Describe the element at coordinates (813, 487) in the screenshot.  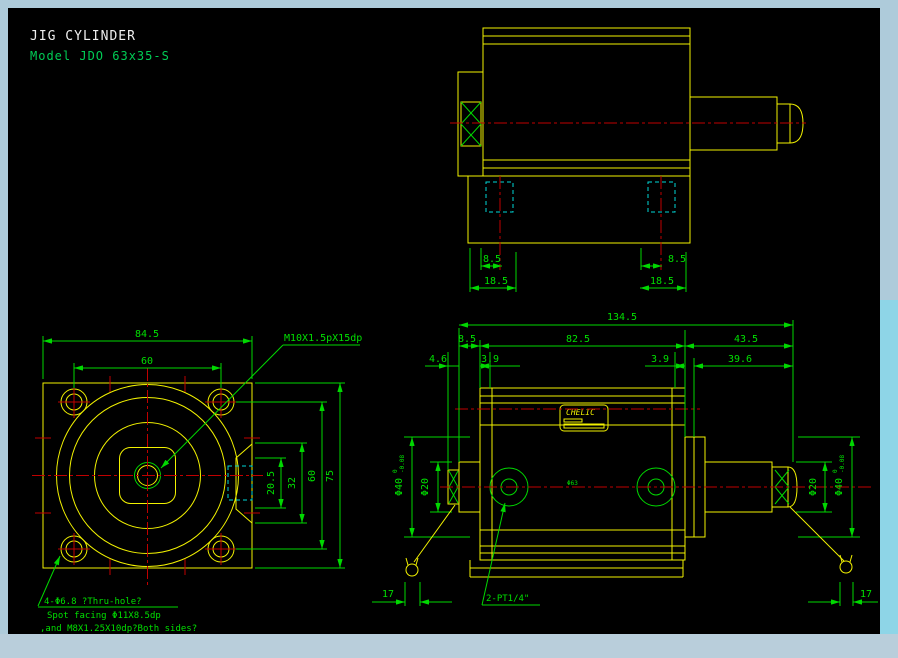
I see `dim-rod-dia-right: Φ20` at that location.